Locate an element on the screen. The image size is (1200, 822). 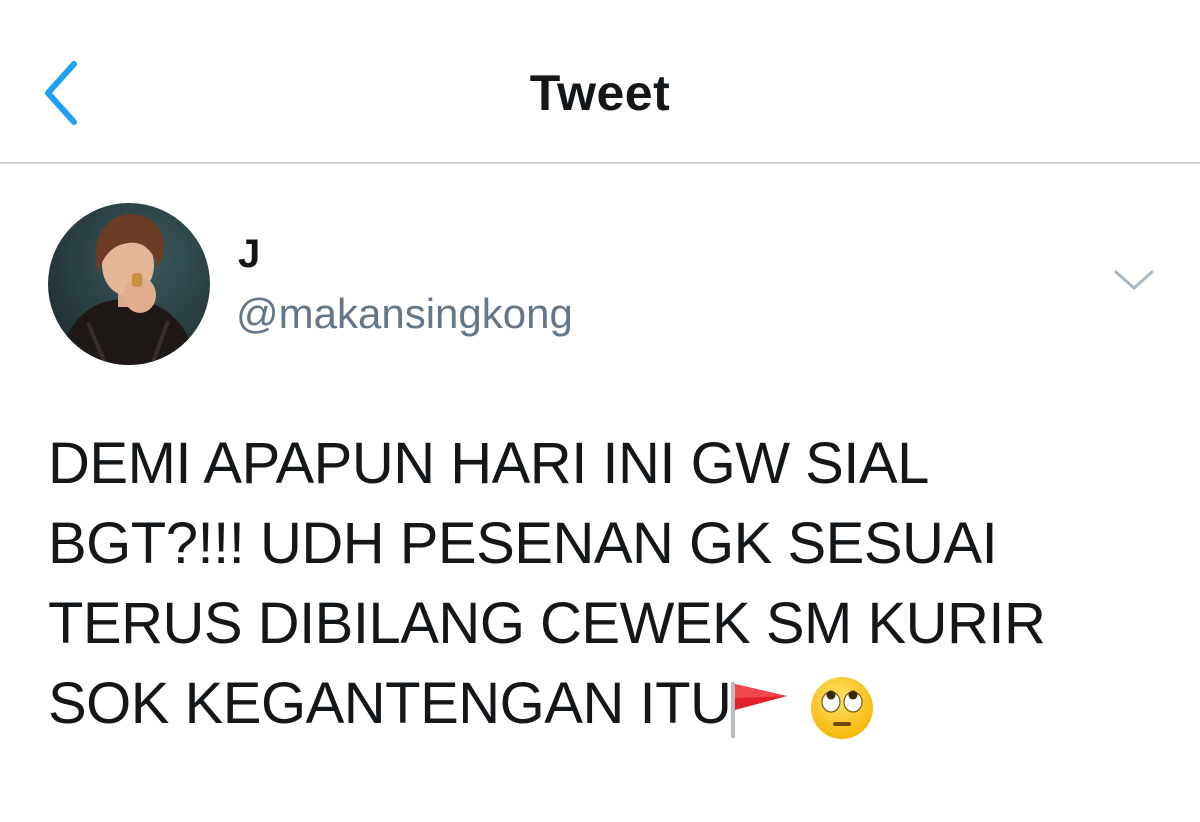
tweet-menu-button is located at coordinates (1134, 282).